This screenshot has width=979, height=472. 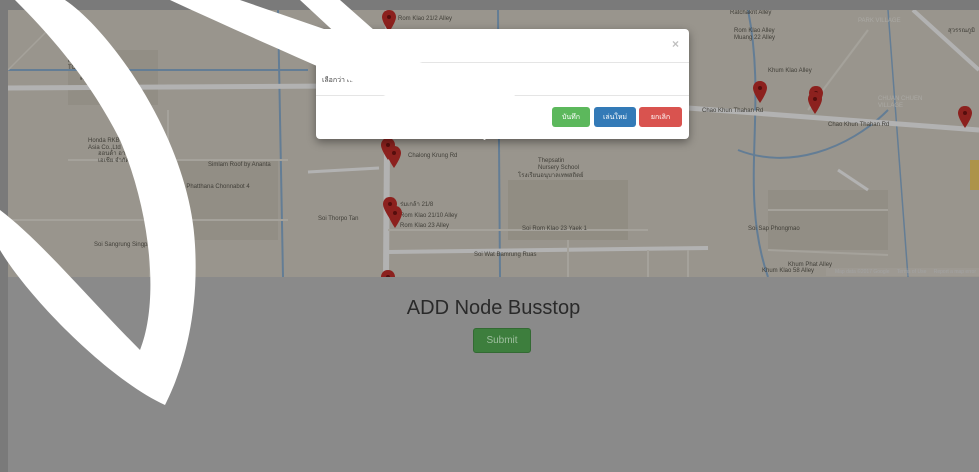 What do you see at coordinates (502, 340) in the screenshot?
I see `submit-button: Submit` at bounding box center [502, 340].